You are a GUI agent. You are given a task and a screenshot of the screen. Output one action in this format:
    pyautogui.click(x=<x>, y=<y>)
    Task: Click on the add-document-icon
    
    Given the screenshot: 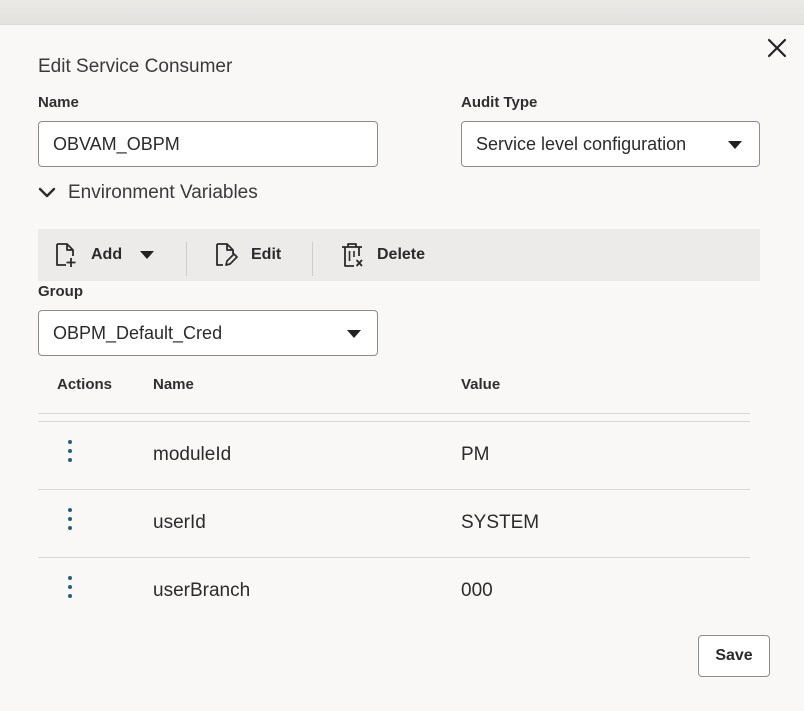 What is the action you would take?
    pyautogui.click(x=66, y=255)
    